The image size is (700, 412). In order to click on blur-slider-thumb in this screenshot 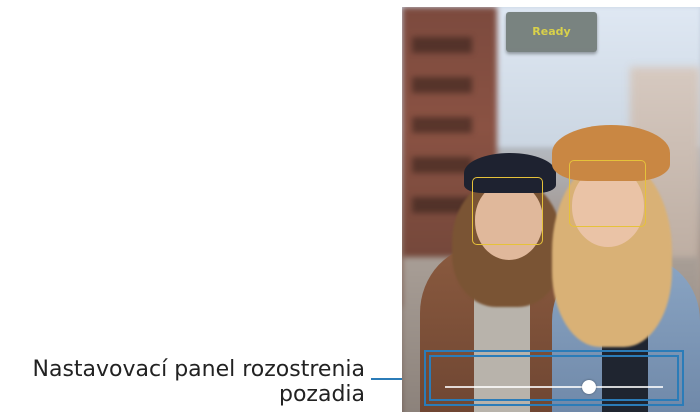, I will do `click(588, 387)`.